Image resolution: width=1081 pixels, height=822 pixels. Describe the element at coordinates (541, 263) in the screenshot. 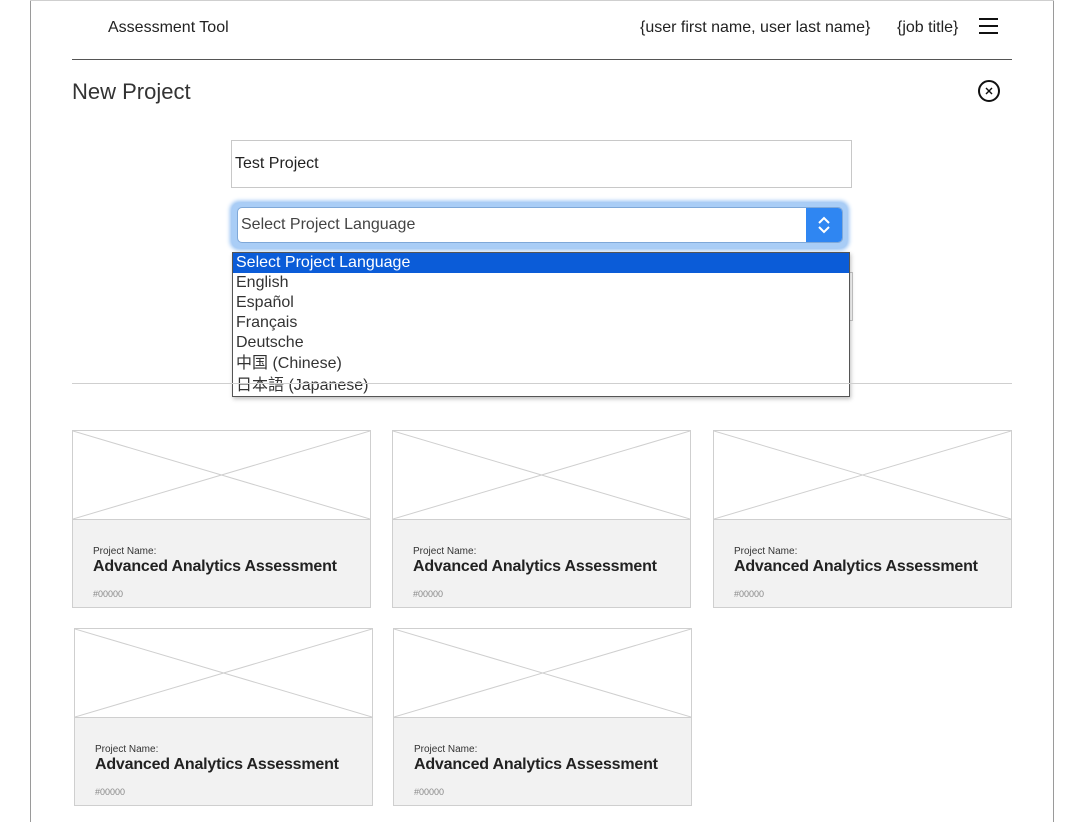

I see `language-option-placeholder: Select Project Language` at that location.